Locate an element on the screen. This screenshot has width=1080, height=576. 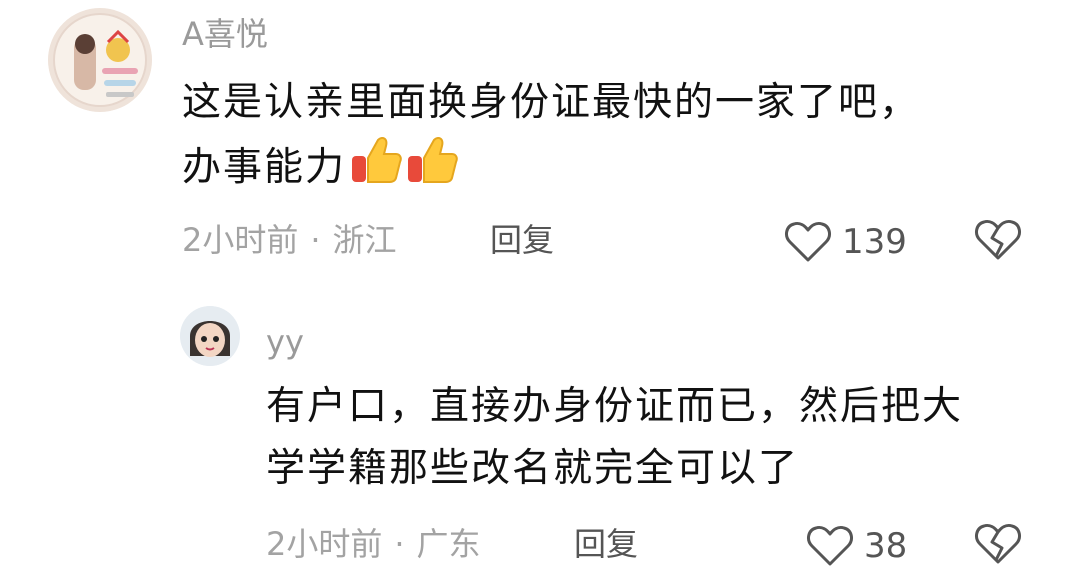
comment-text-line: 这是认亲里面换身份证最快的一家了吧， is located at coordinates (551, 102).